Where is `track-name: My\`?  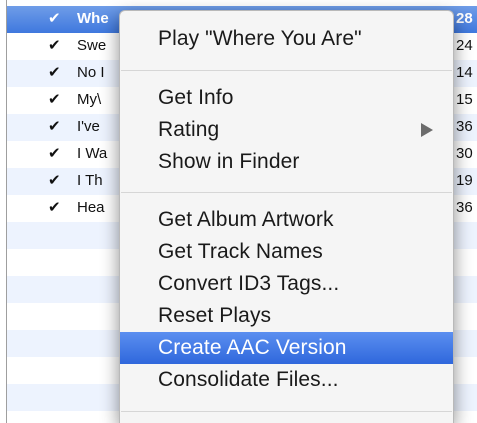
track-name: My\ is located at coordinates (89, 99).